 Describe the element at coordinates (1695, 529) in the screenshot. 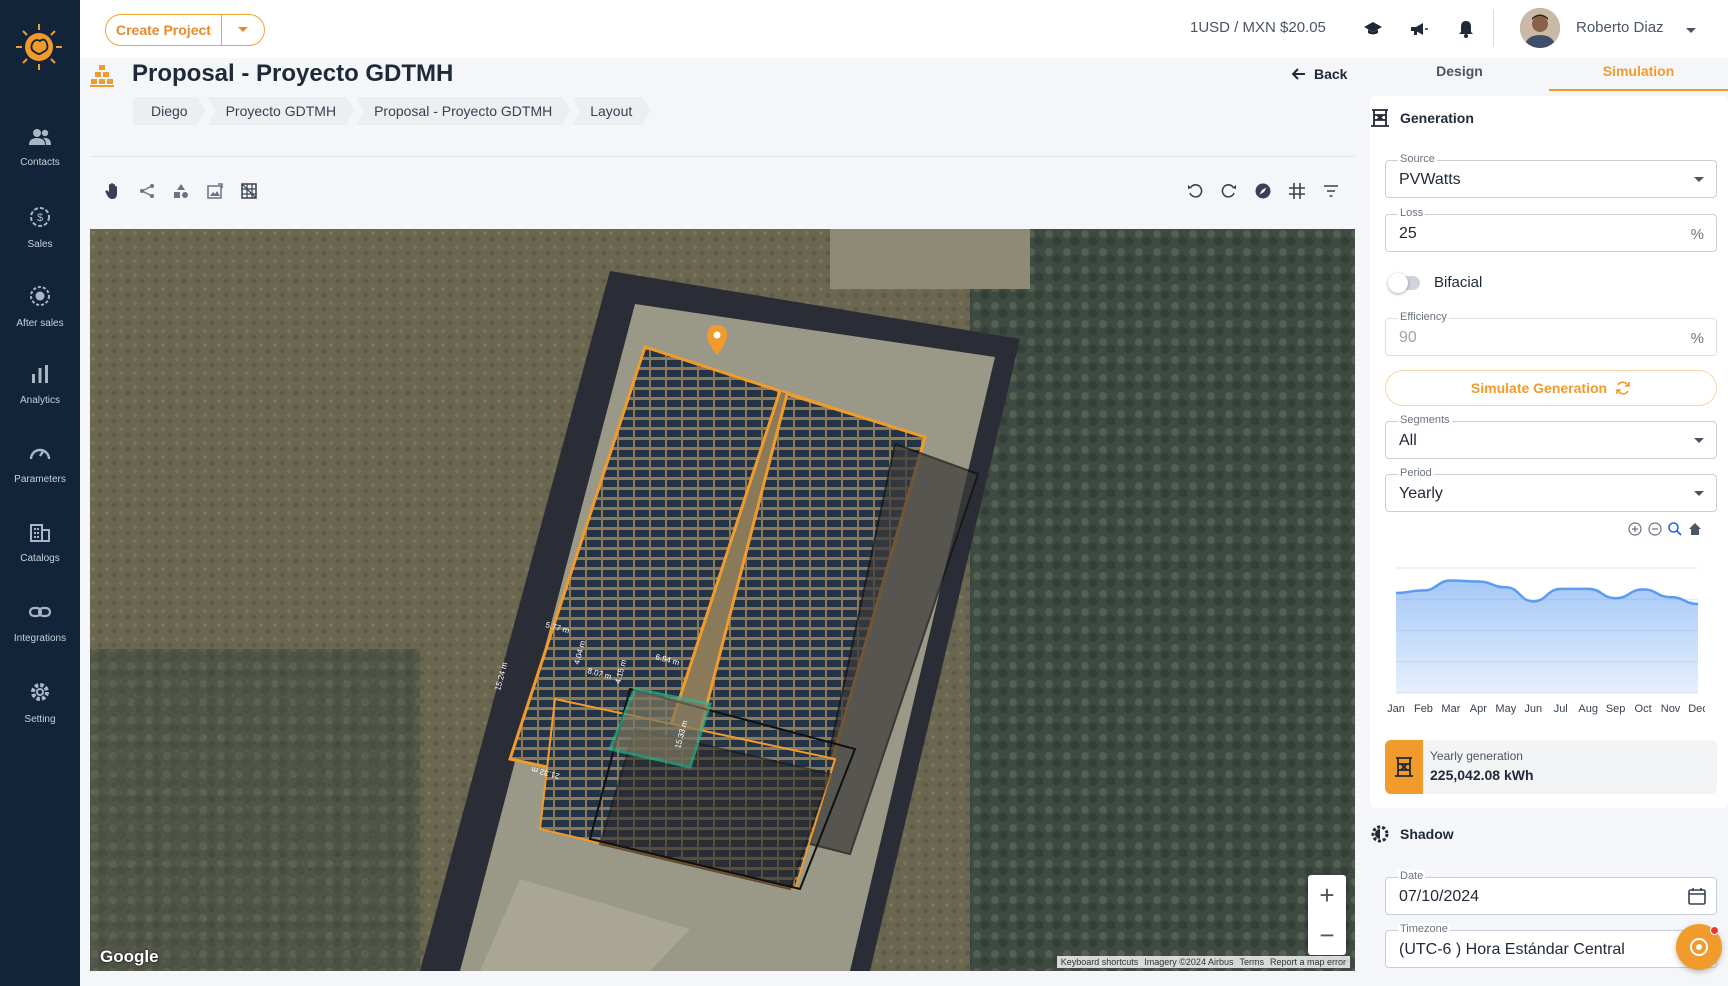

I see `home-icon` at that location.